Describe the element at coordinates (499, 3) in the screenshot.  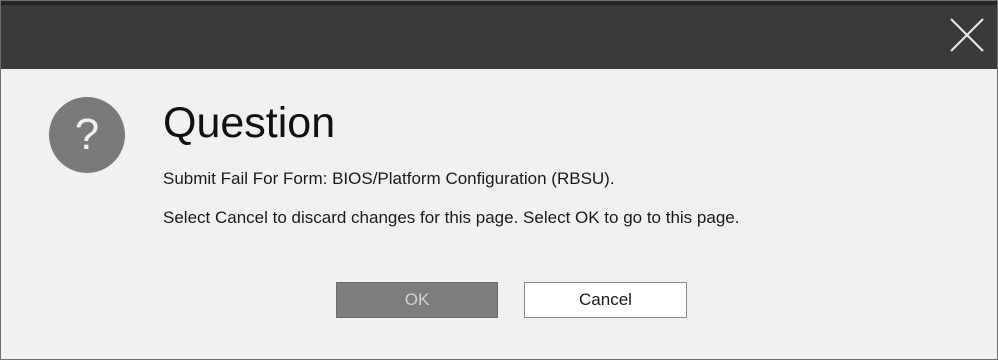
I see `titlebar-edge` at that location.